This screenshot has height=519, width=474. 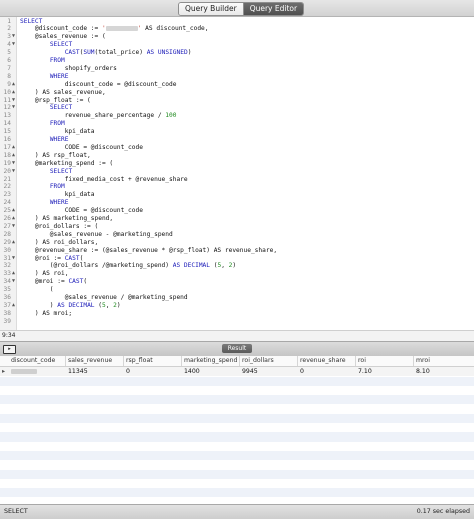 What do you see at coordinates (237, 85) in the screenshot?
I see `code-line: 9 ▲ discount_code = @discount_code` at bounding box center [237, 85].